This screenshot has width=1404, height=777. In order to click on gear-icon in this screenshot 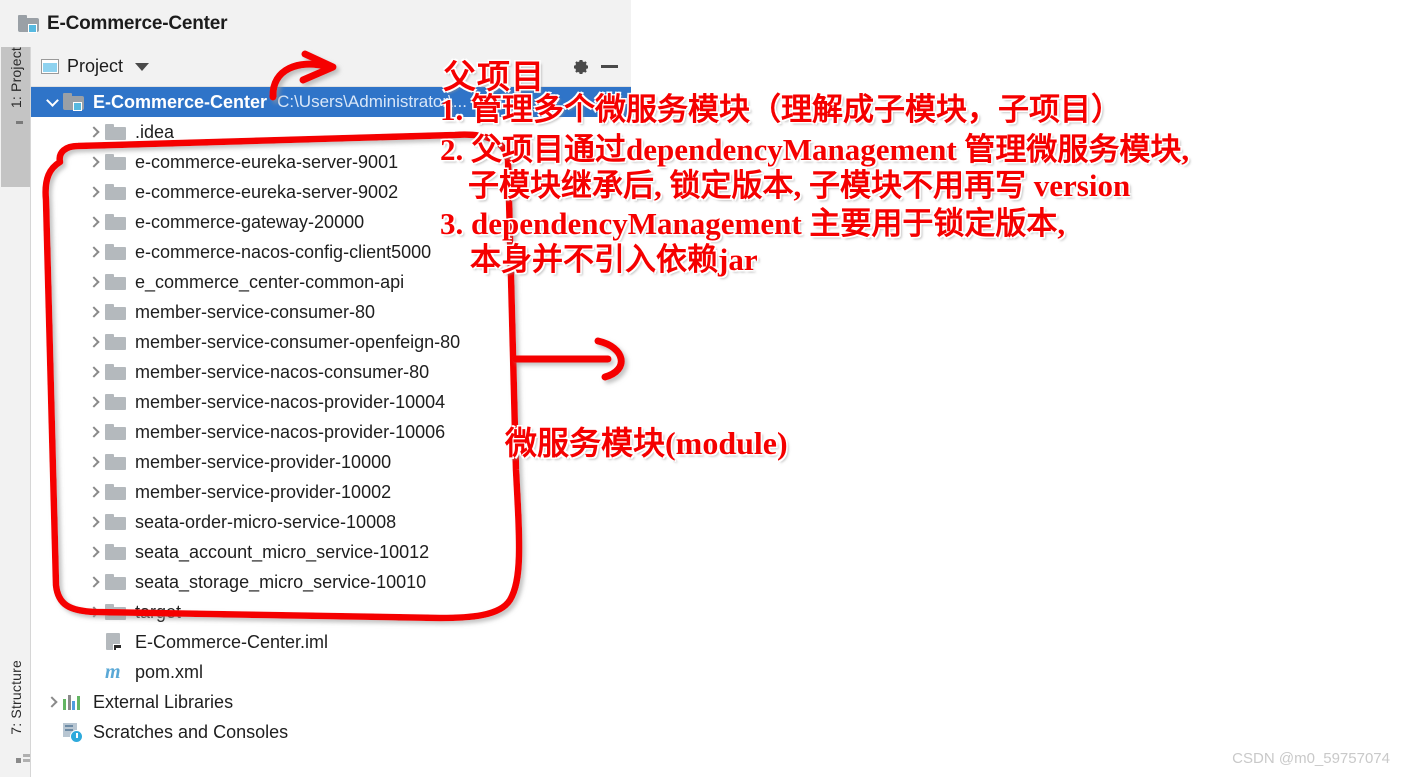, I will do `click(581, 67)`.